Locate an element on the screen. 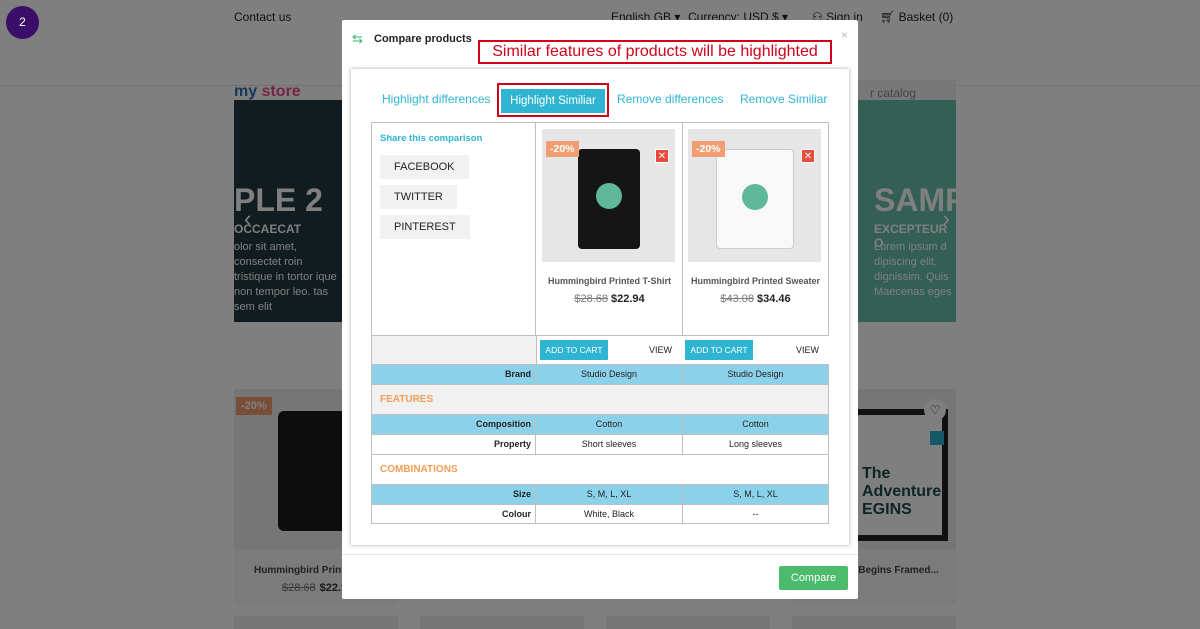 The height and width of the screenshot is (629, 1200). annotation-highlight-box is located at coordinates (553, 100).